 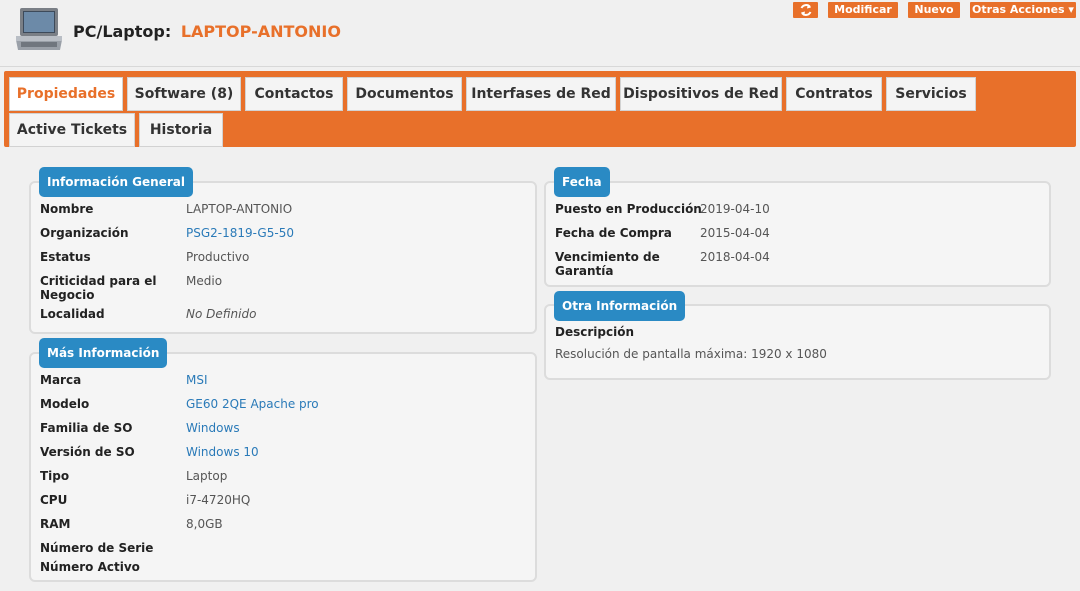 What do you see at coordinates (931, 94) in the screenshot?
I see `tab-servicios: Servicios` at bounding box center [931, 94].